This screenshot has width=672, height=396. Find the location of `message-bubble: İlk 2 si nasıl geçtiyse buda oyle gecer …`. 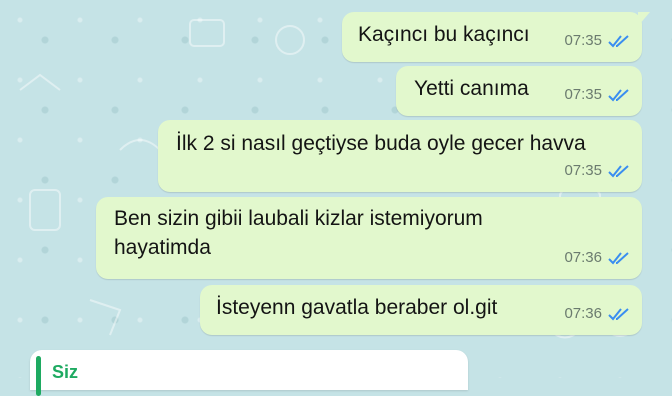

message-bubble: İlk 2 si nasıl geçtiyse buda oyle gecer … is located at coordinates (400, 156).